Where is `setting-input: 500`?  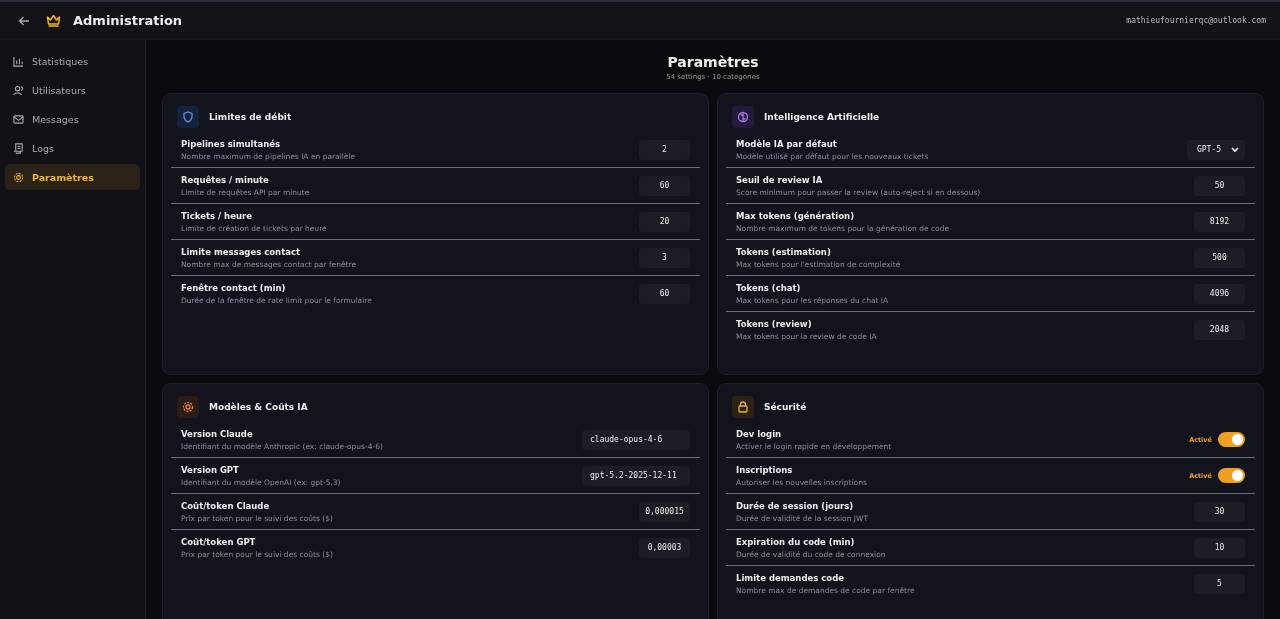 setting-input: 500 is located at coordinates (1219, 257).